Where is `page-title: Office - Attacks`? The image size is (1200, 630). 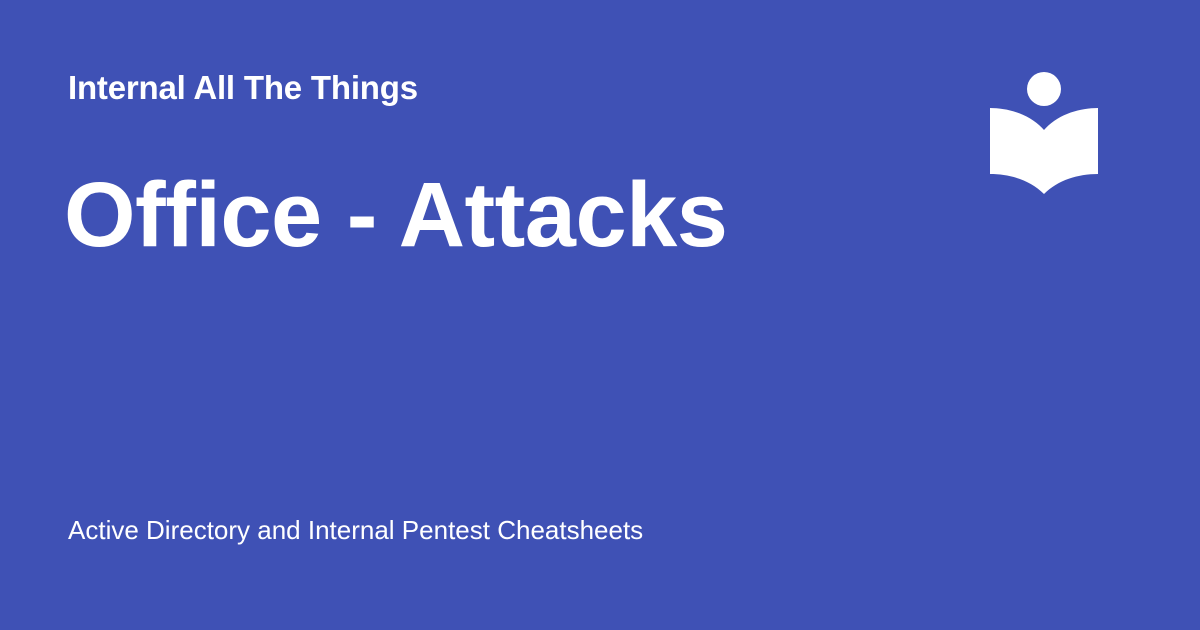
page-title: Office - Attacks is located at coordinates (396, 215).